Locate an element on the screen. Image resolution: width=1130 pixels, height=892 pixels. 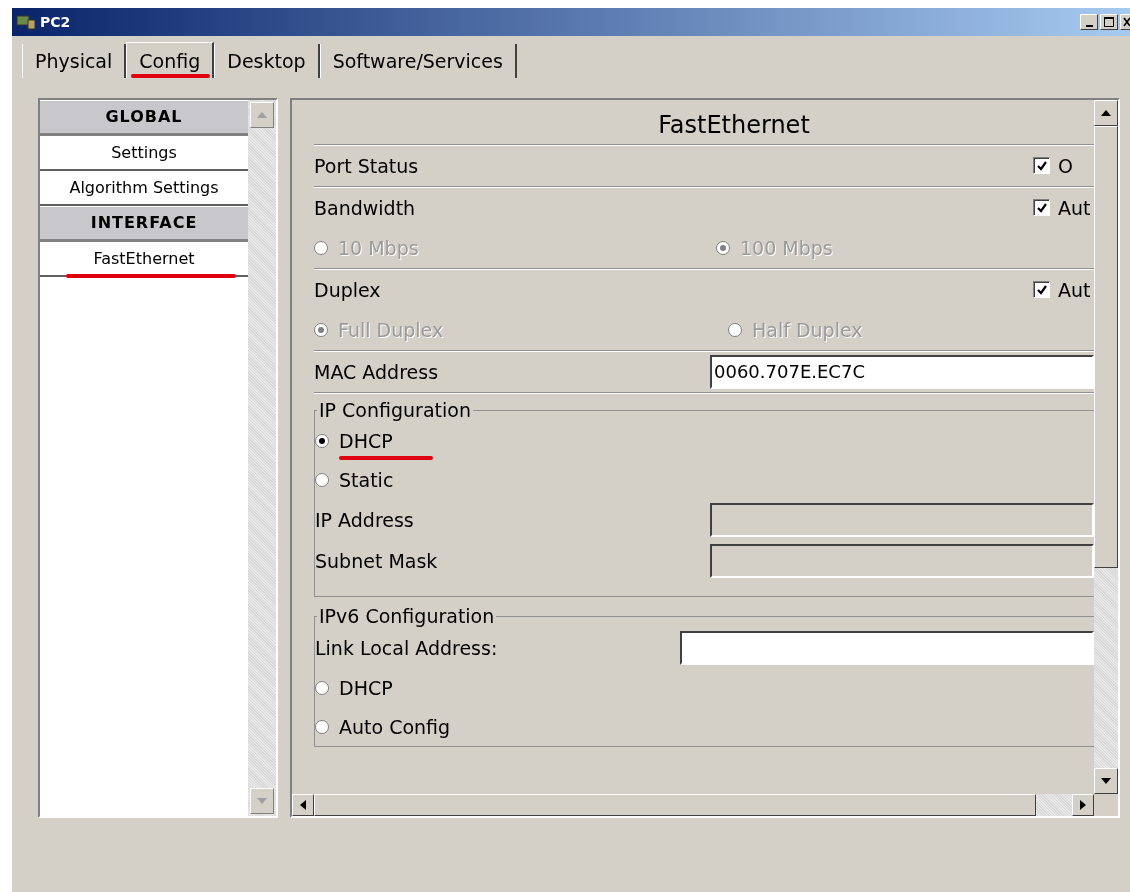
field-label: MAC Address is located at coordinates (376, 371).